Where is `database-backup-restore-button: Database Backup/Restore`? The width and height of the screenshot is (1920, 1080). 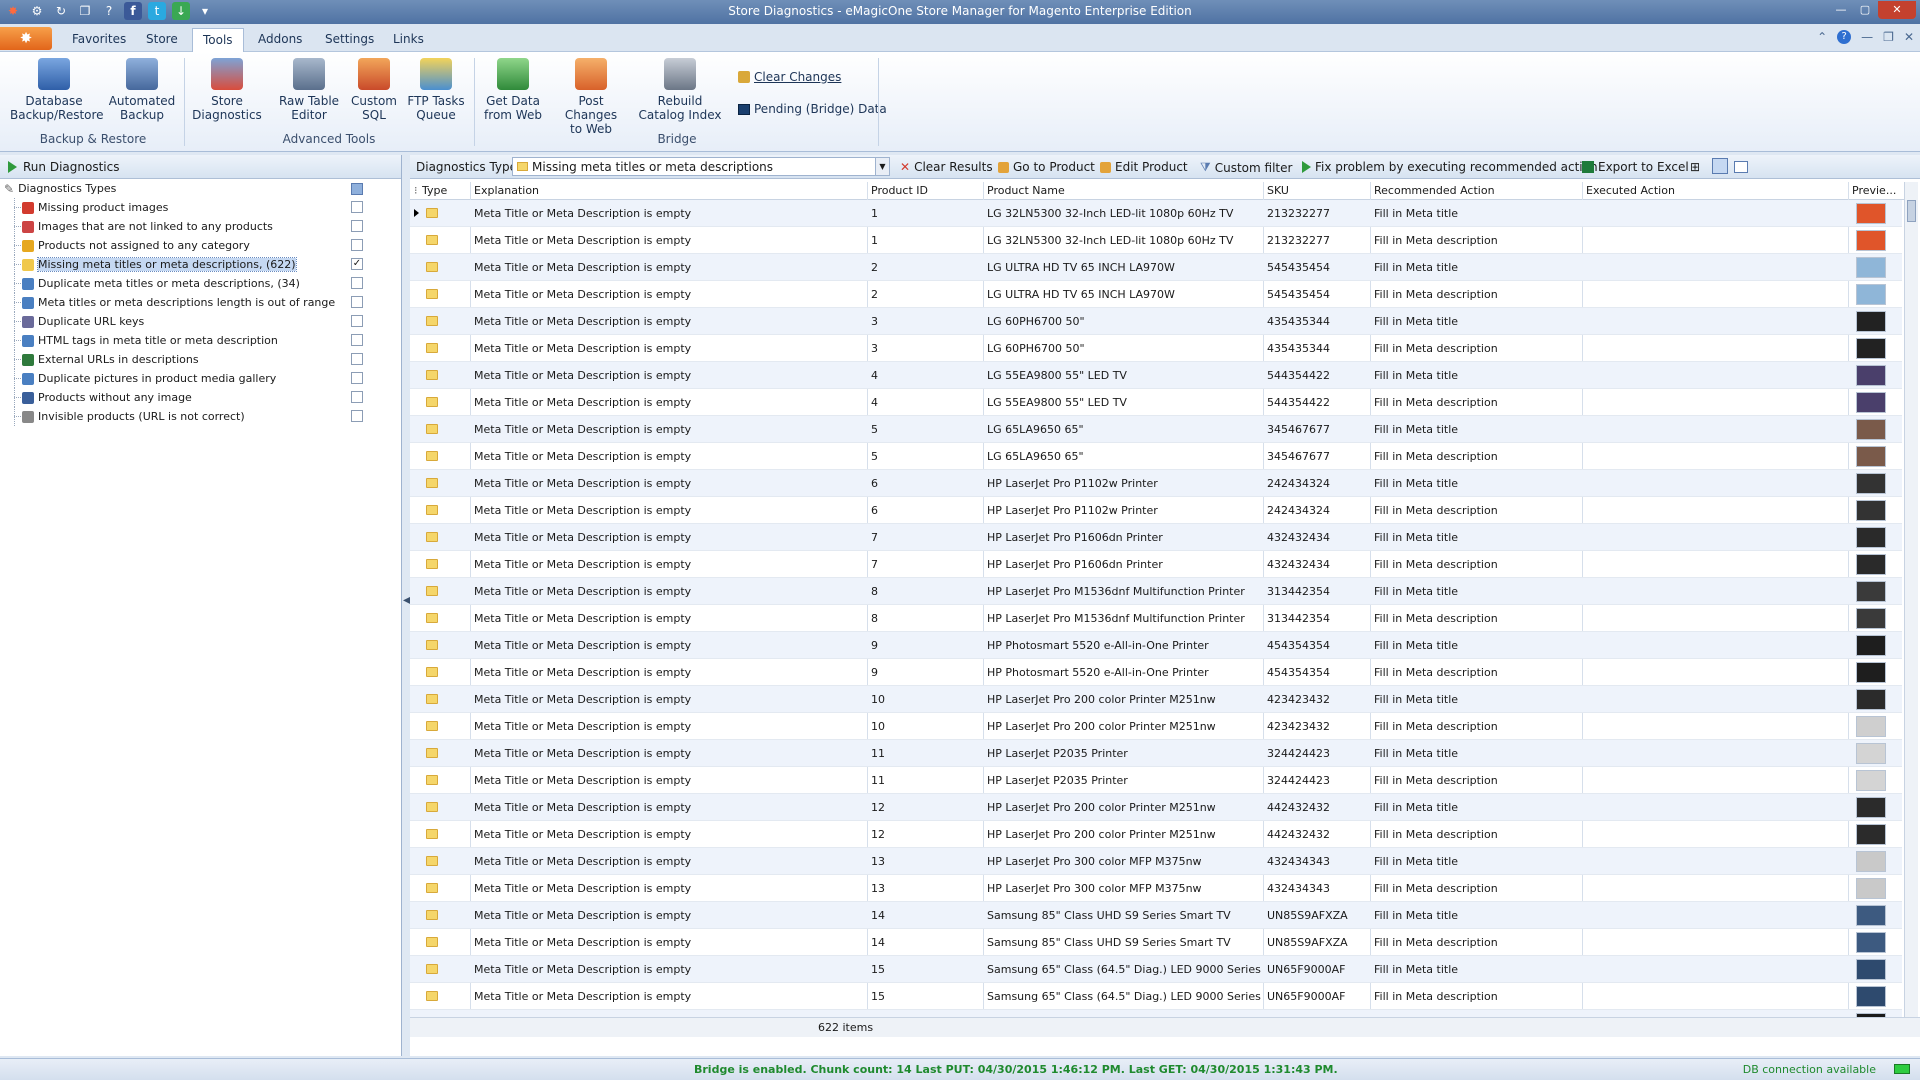 database-backup-restore-button: Database Backup/Restore is located at coordinates (57, 90).